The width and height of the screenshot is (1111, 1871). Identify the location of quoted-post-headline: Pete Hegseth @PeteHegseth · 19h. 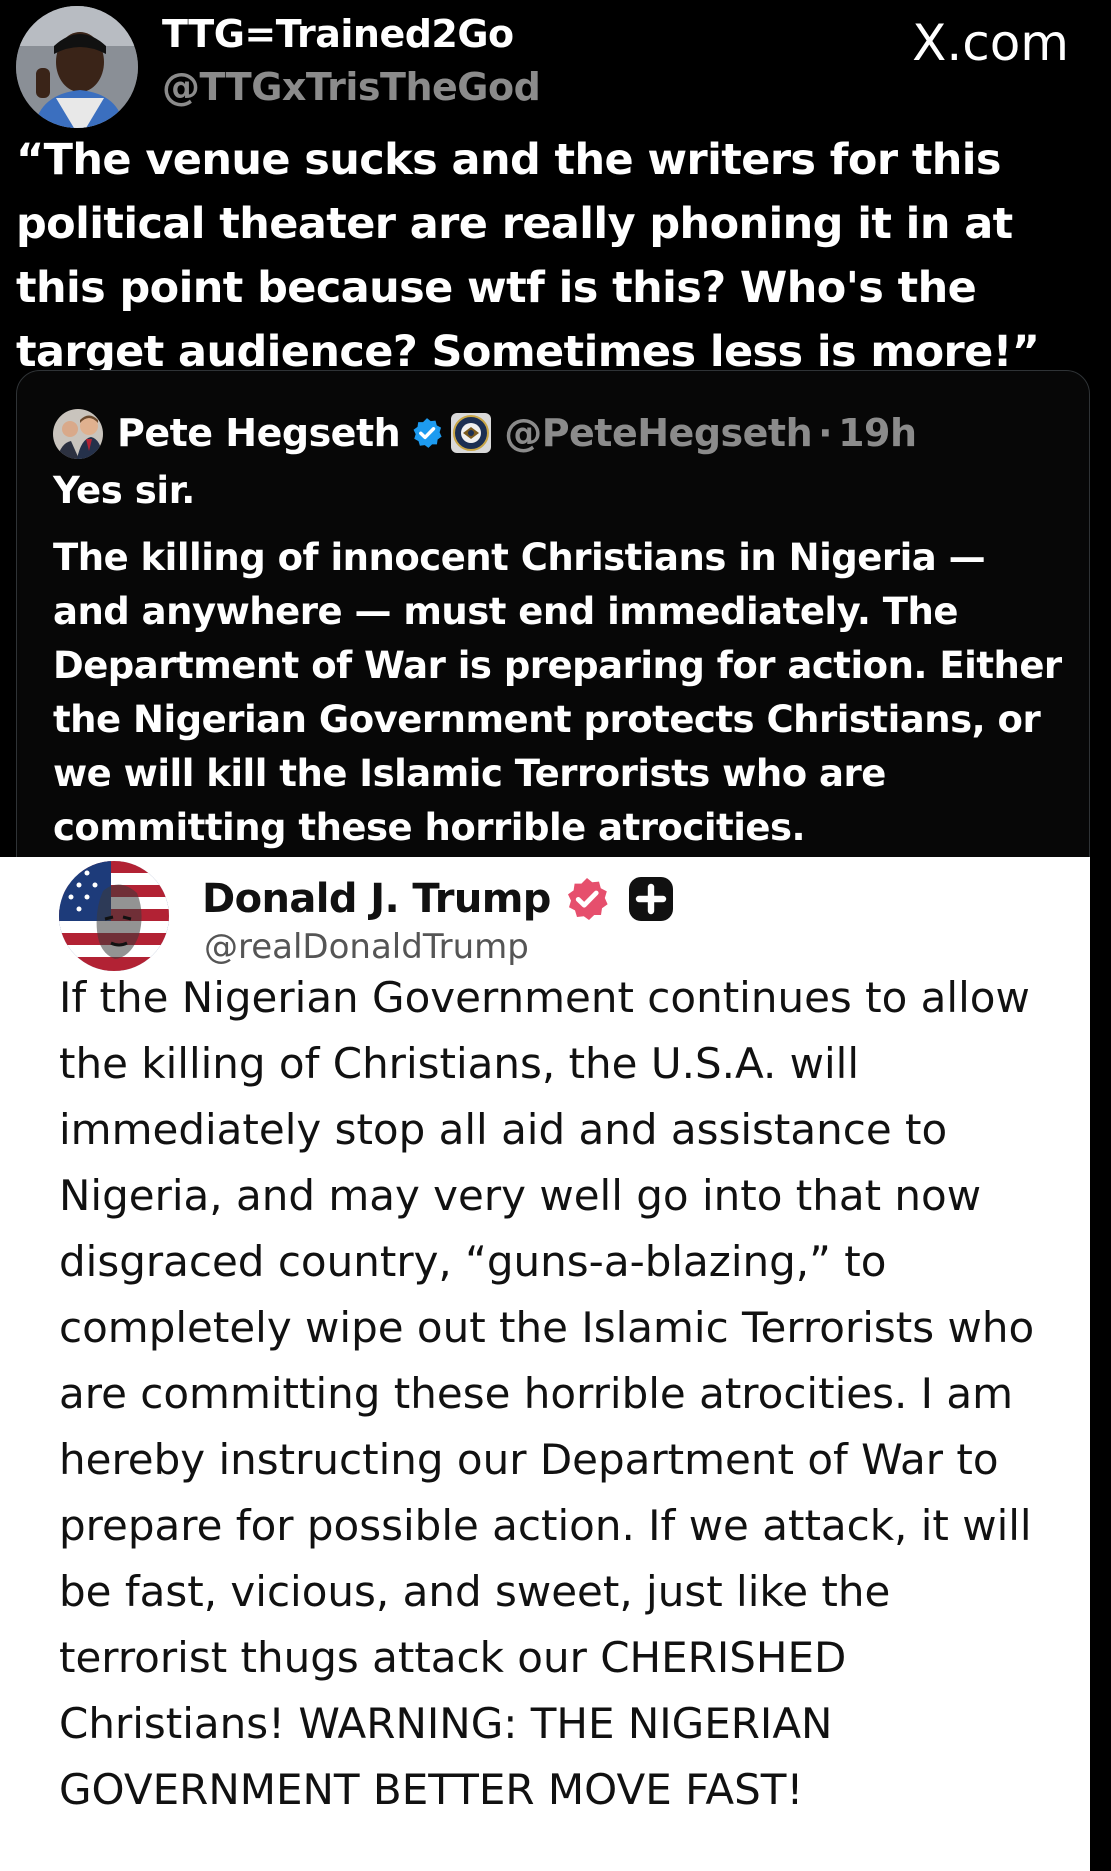
(517, 433).